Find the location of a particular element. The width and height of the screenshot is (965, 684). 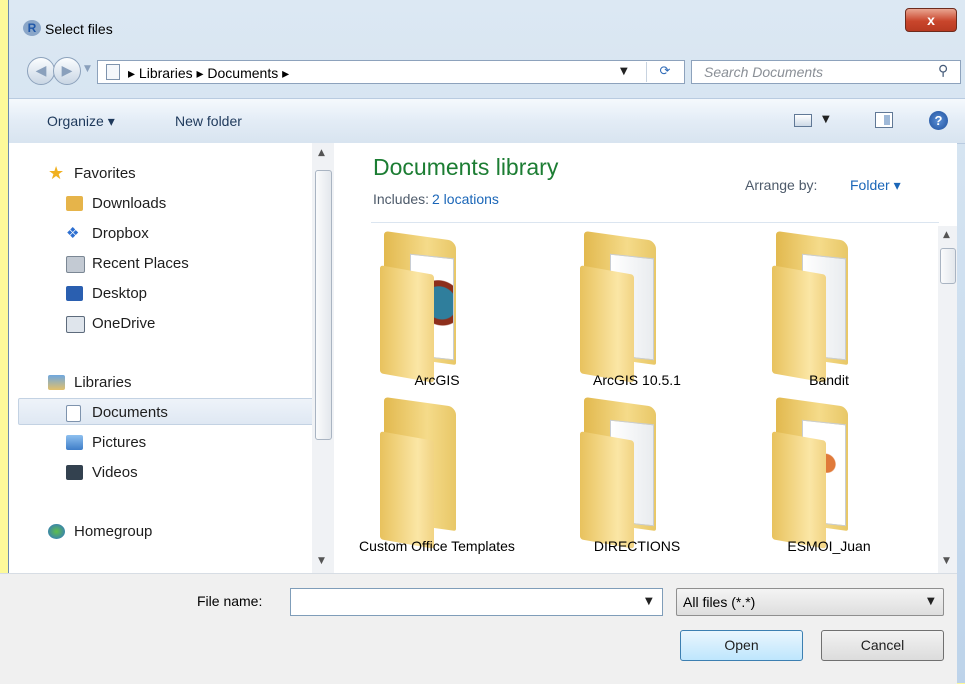

breadcrumb: ▸ Libraries ▸ Documents ▸ is located at coordinates (208, 73).